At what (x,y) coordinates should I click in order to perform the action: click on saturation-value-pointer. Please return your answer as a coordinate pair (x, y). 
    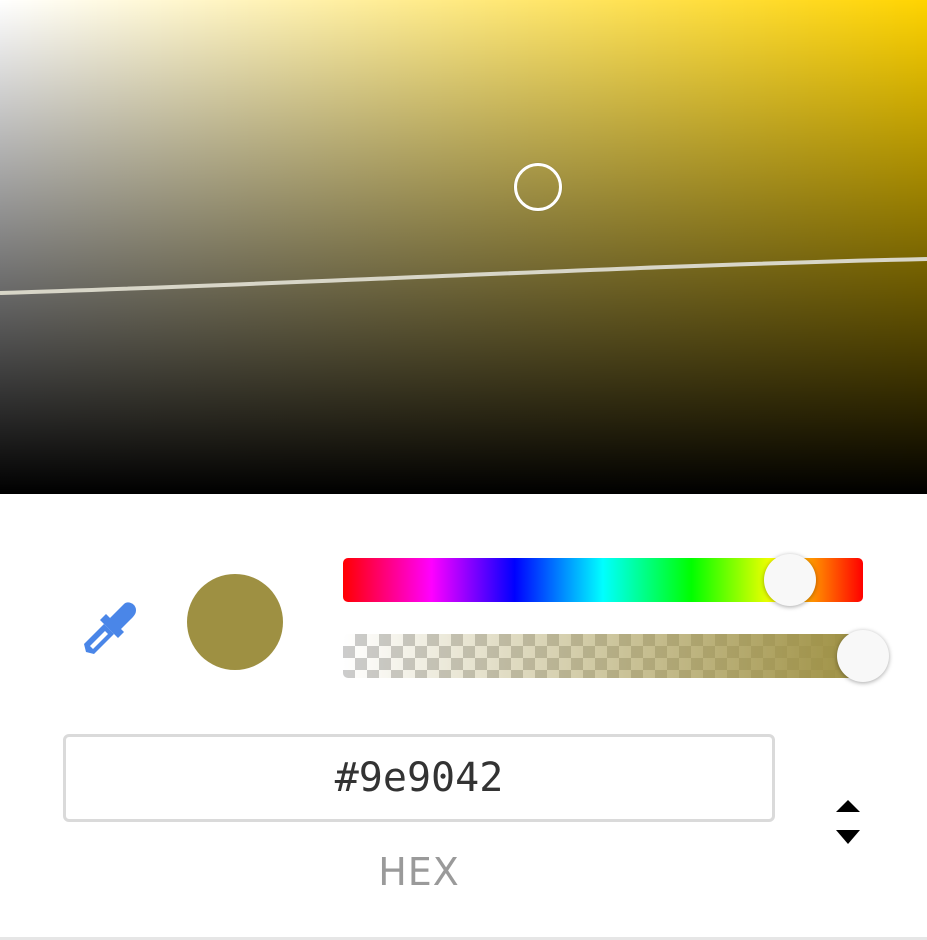
    Looking at the image, I should click on (538, 187).